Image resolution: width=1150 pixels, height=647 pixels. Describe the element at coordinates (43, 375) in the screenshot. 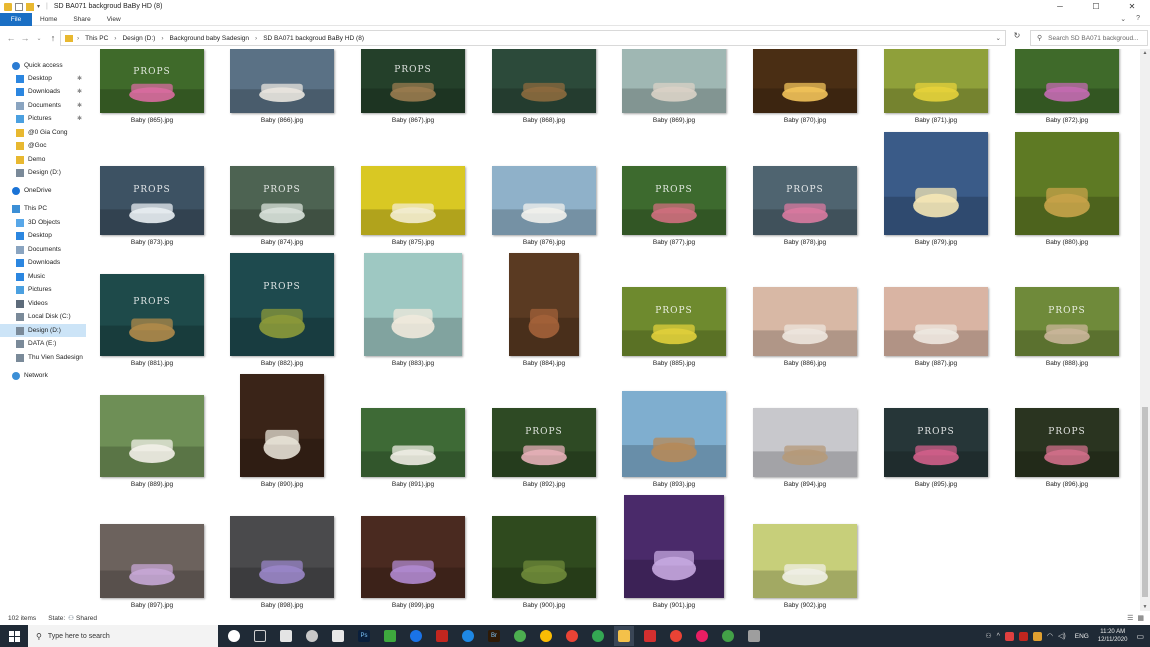

I see `nav-item: Network` at that location.